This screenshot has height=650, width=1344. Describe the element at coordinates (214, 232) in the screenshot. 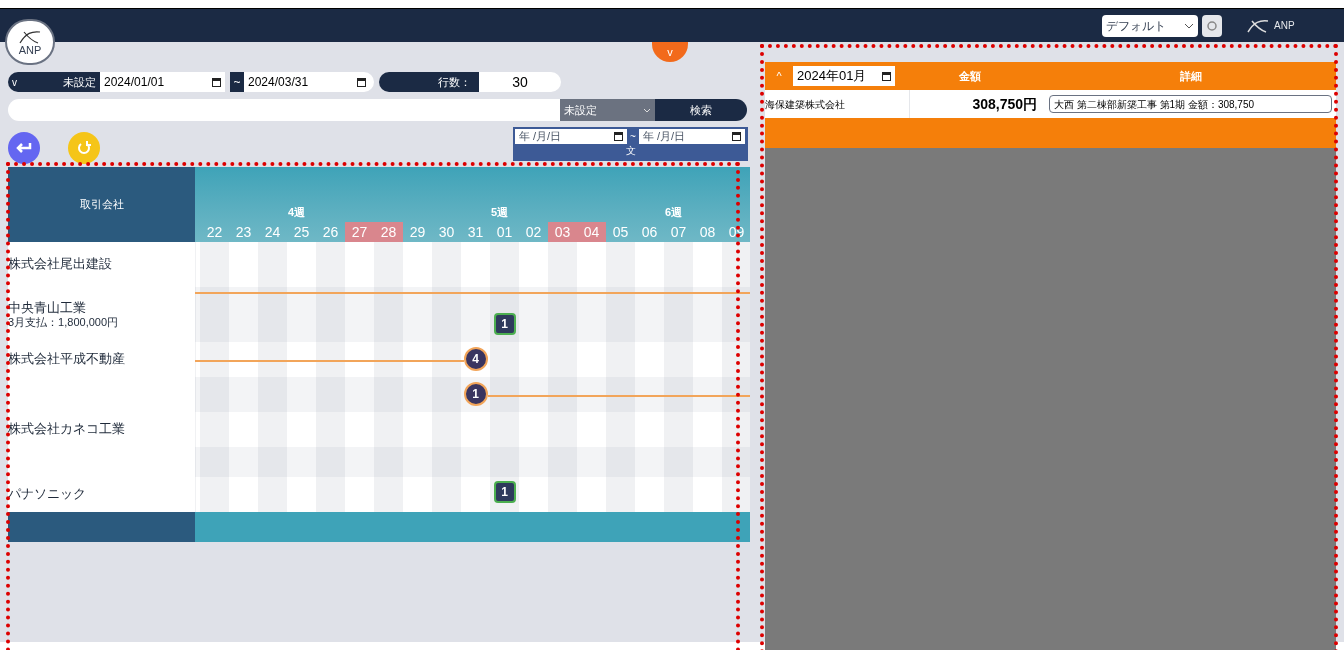

I see `day-label: 22` at that location.